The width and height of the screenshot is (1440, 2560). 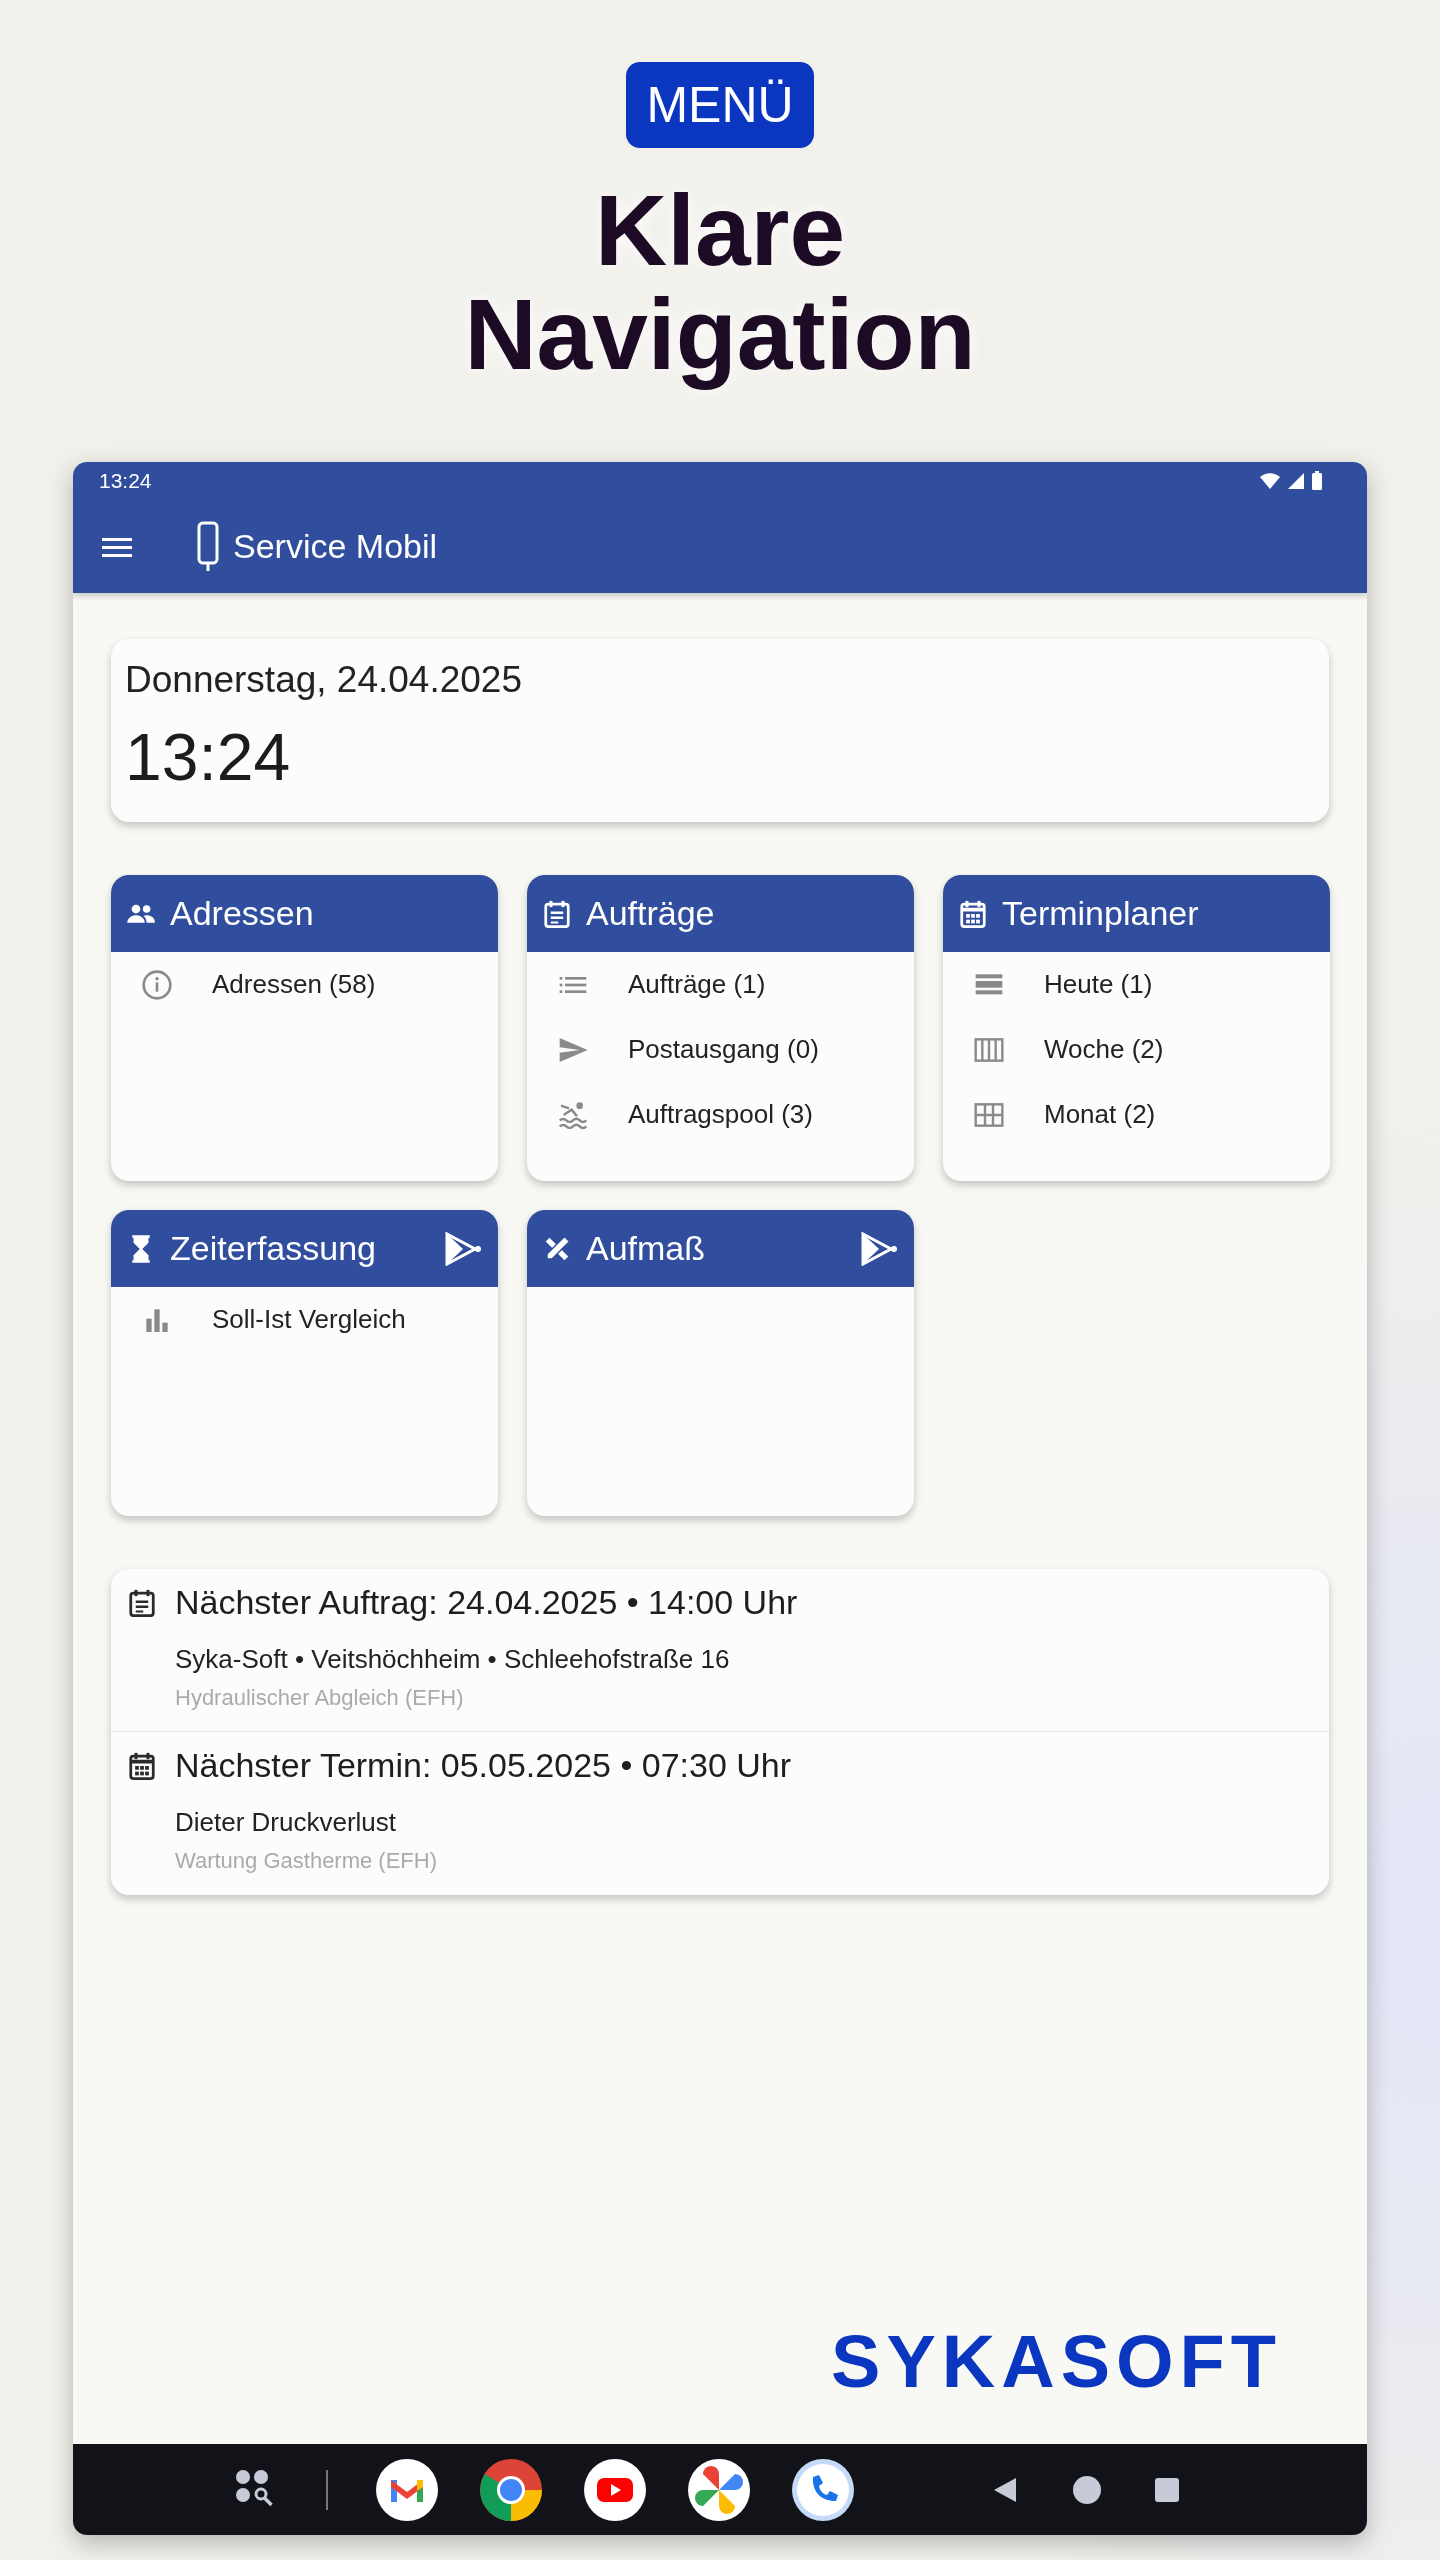 What do you see at coordinates (453, 1659) in the screenshot?
I see `upcoming-line: Syka-Soft • Veitshöchheim • Schleehofstraße 16` at bounding box center [453, 1659].